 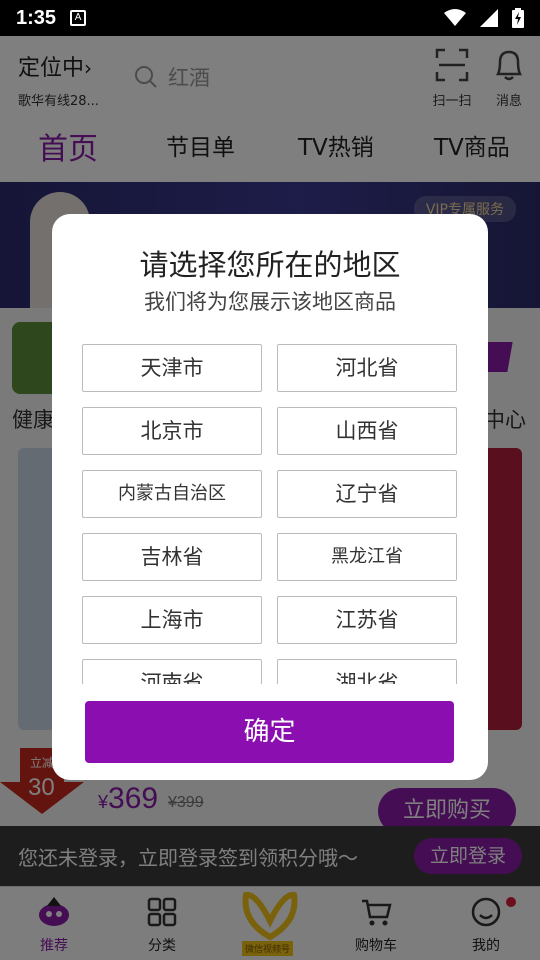 What do you see at coordinates (270, 18) in the screenshot?
I see `status-bar: 1:35 A` at bounding box center [270, 18].